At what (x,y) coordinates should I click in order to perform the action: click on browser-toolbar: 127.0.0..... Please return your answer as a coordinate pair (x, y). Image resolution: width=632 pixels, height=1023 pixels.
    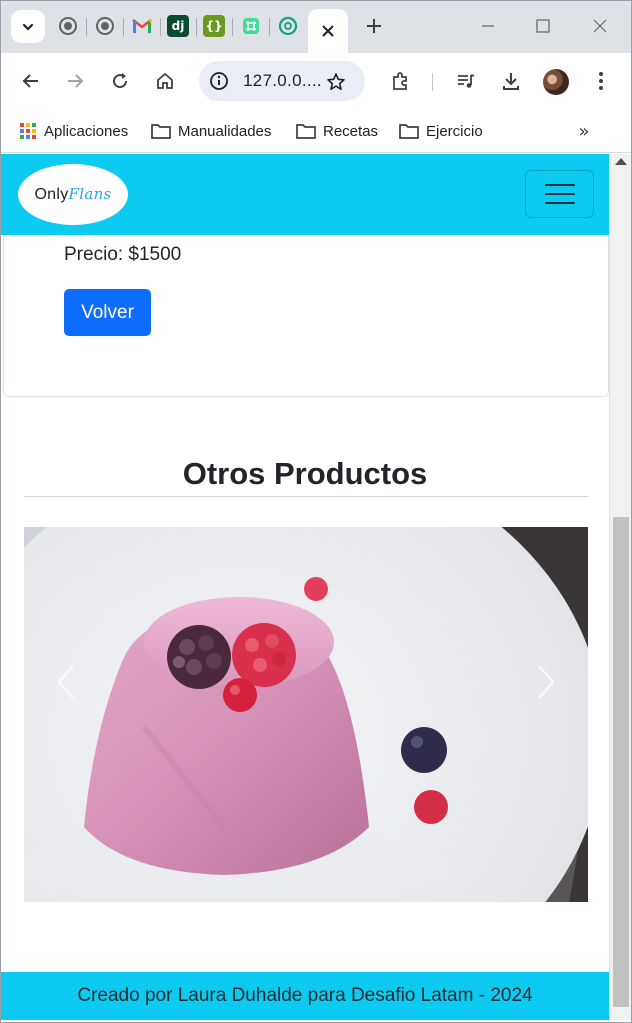
    Looking at the image, I should click on (316, 81).